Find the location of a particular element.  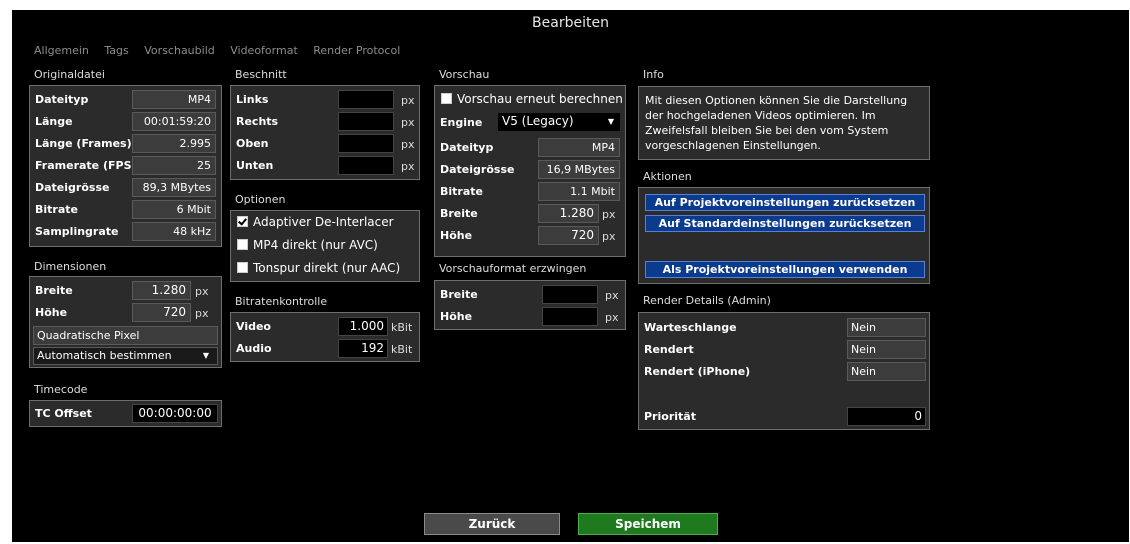

dimension-width-label: Breite is located at coordinates (54, 290).